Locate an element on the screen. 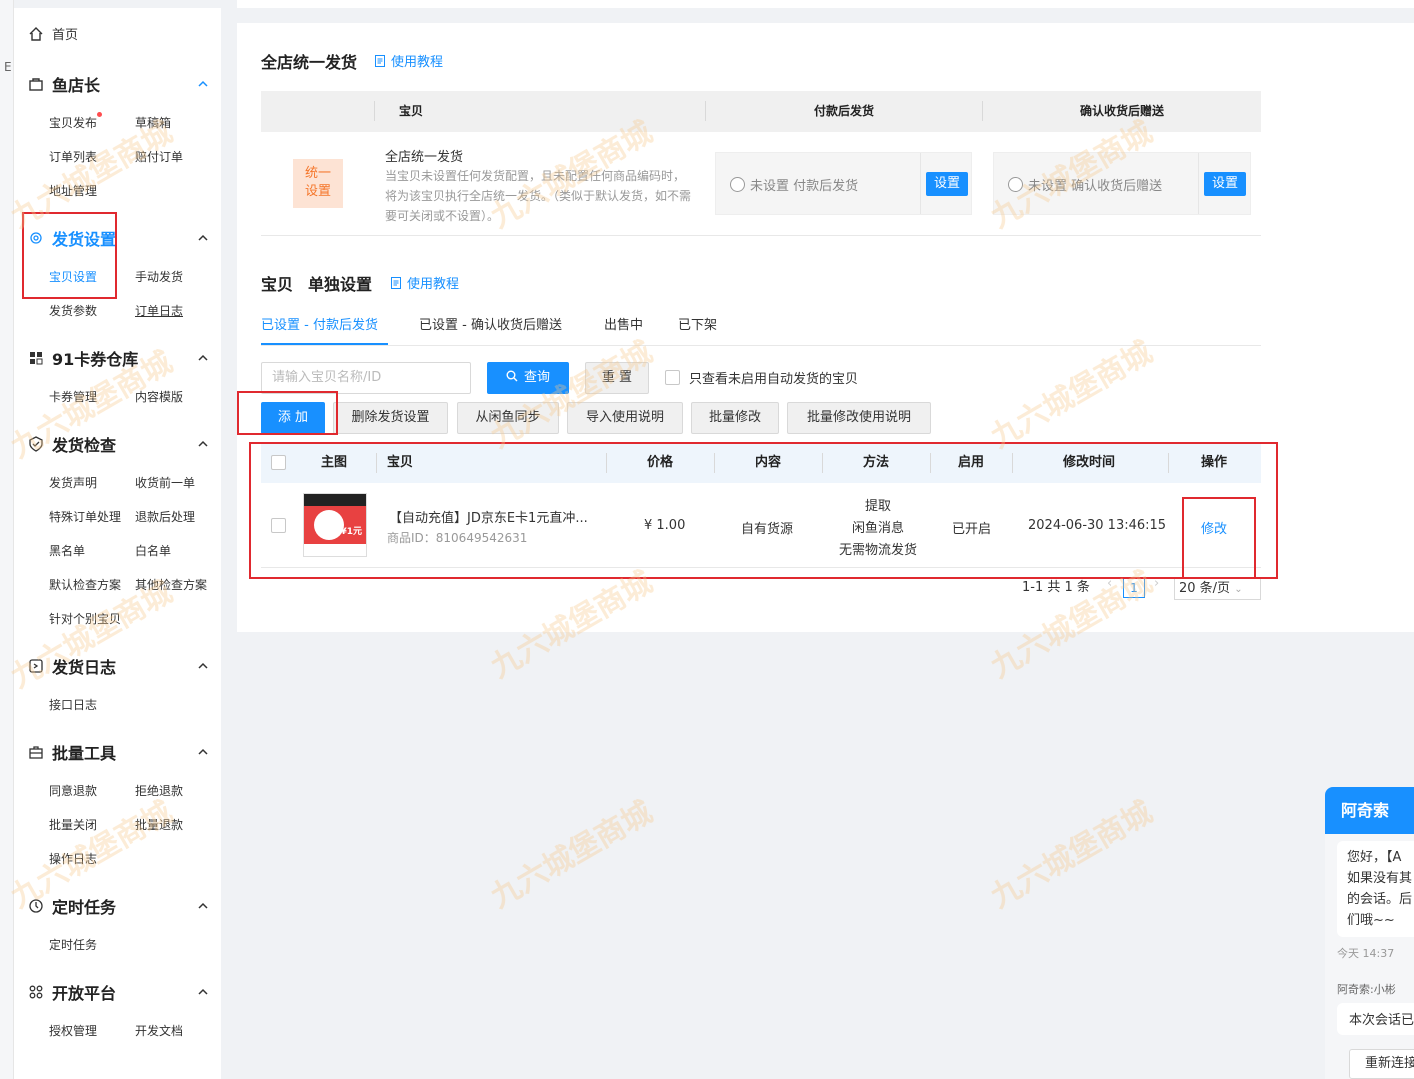 The height and width of the screenshot is (1079, 1414). sidebar-group-label: 批量工具 is located at coordinates (84, 753).